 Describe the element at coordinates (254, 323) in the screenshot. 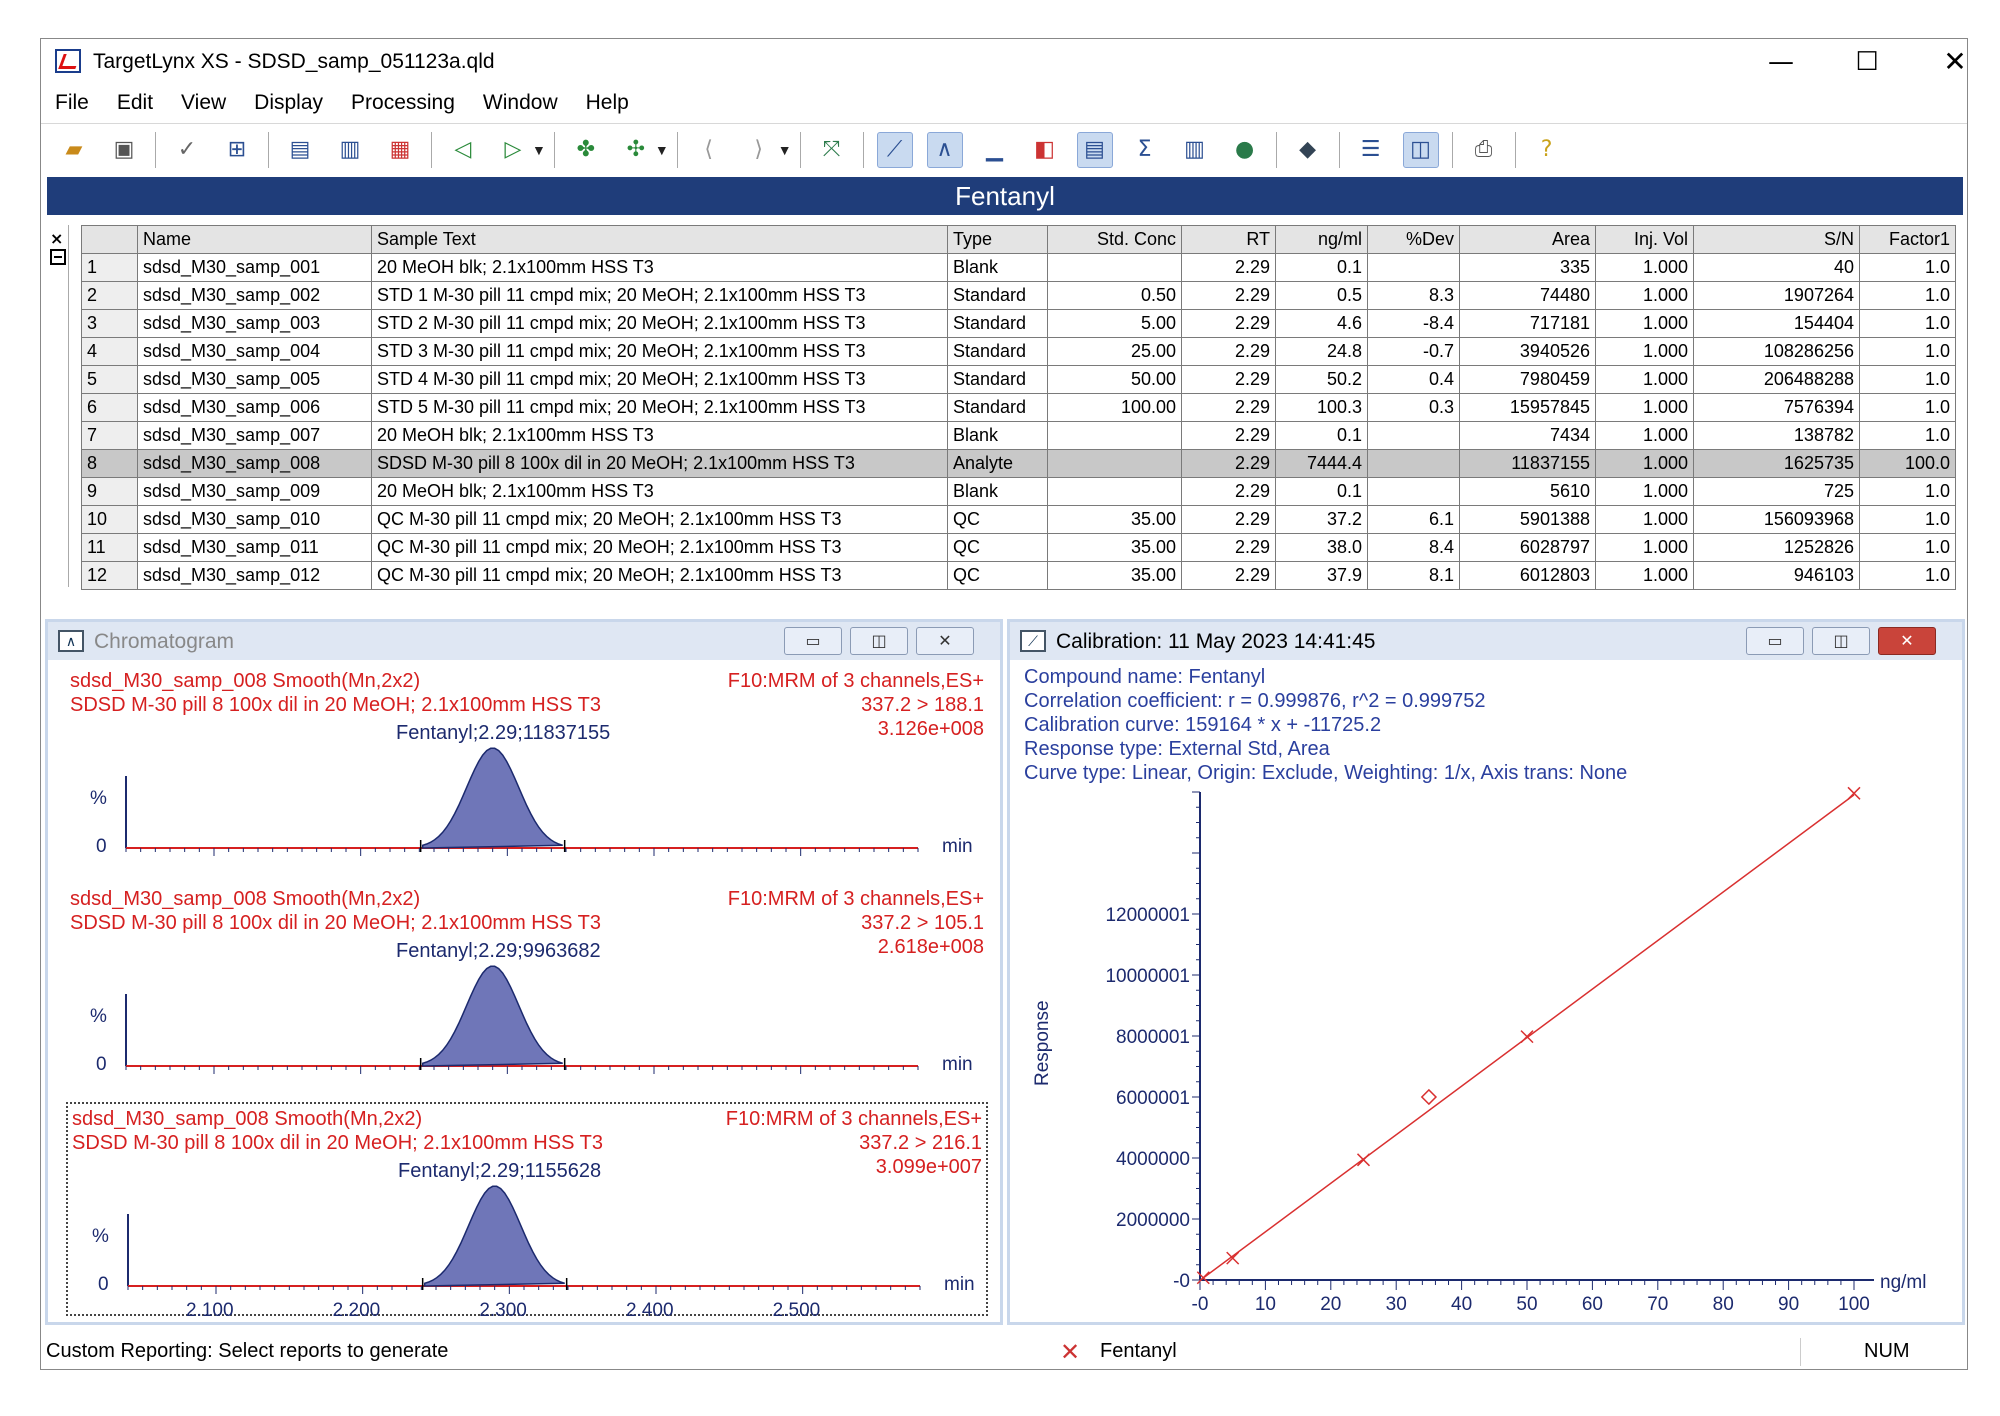

I see `table-cell: sdsd_M30_samp_003` at that location.